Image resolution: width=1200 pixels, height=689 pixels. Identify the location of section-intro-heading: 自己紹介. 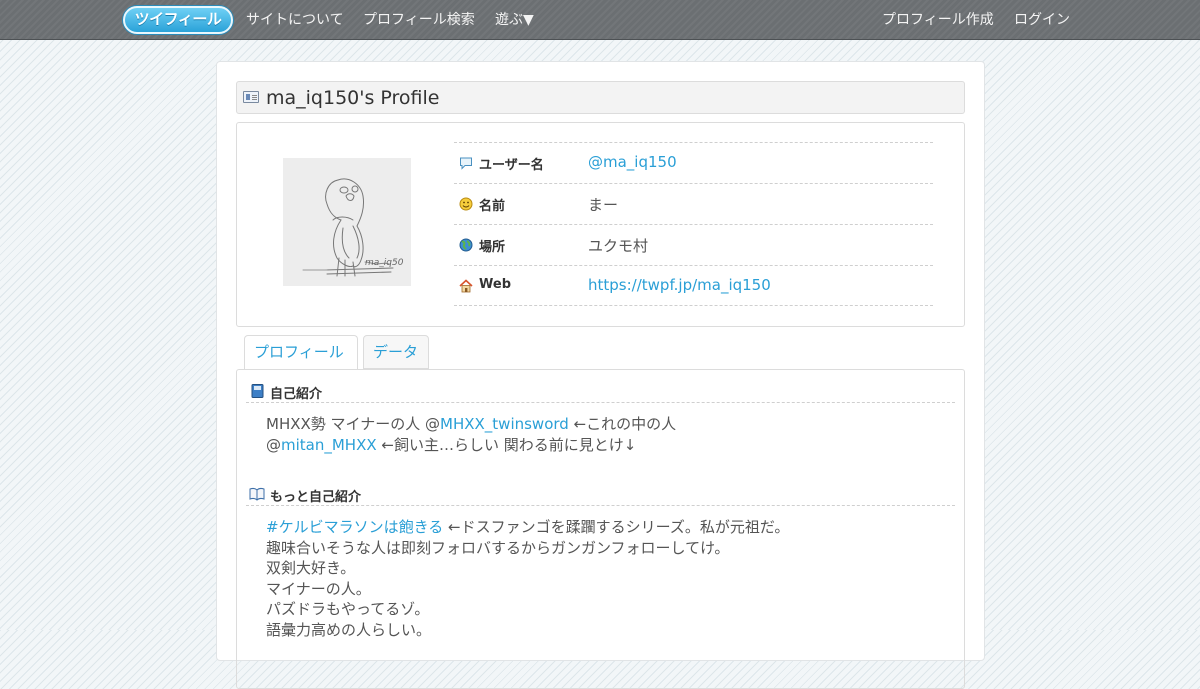
(600, 391).